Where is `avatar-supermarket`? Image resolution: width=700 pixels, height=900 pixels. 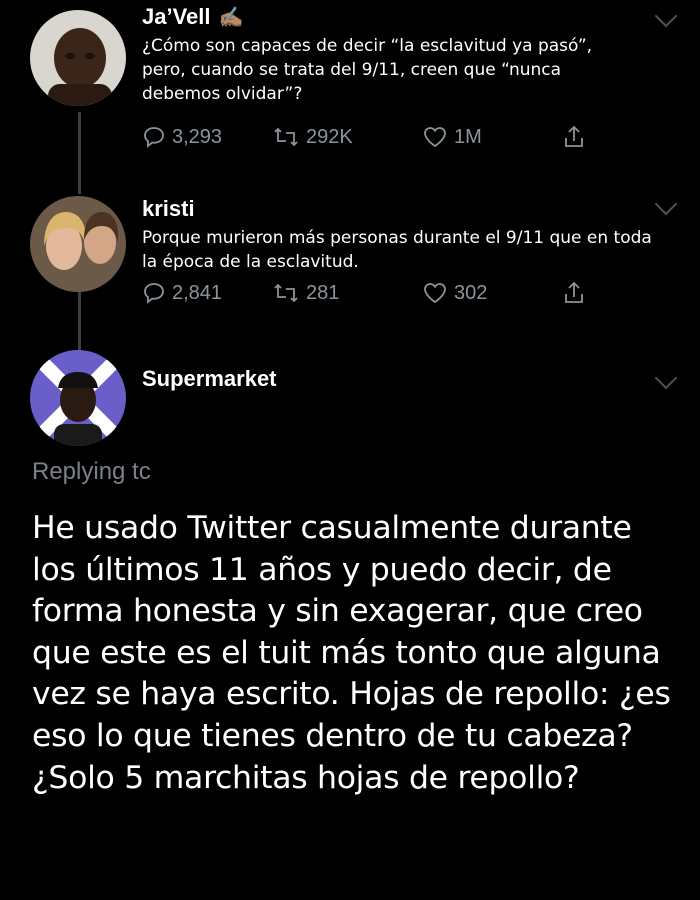 avatar-supermarket is located at coordinates (78, 398).